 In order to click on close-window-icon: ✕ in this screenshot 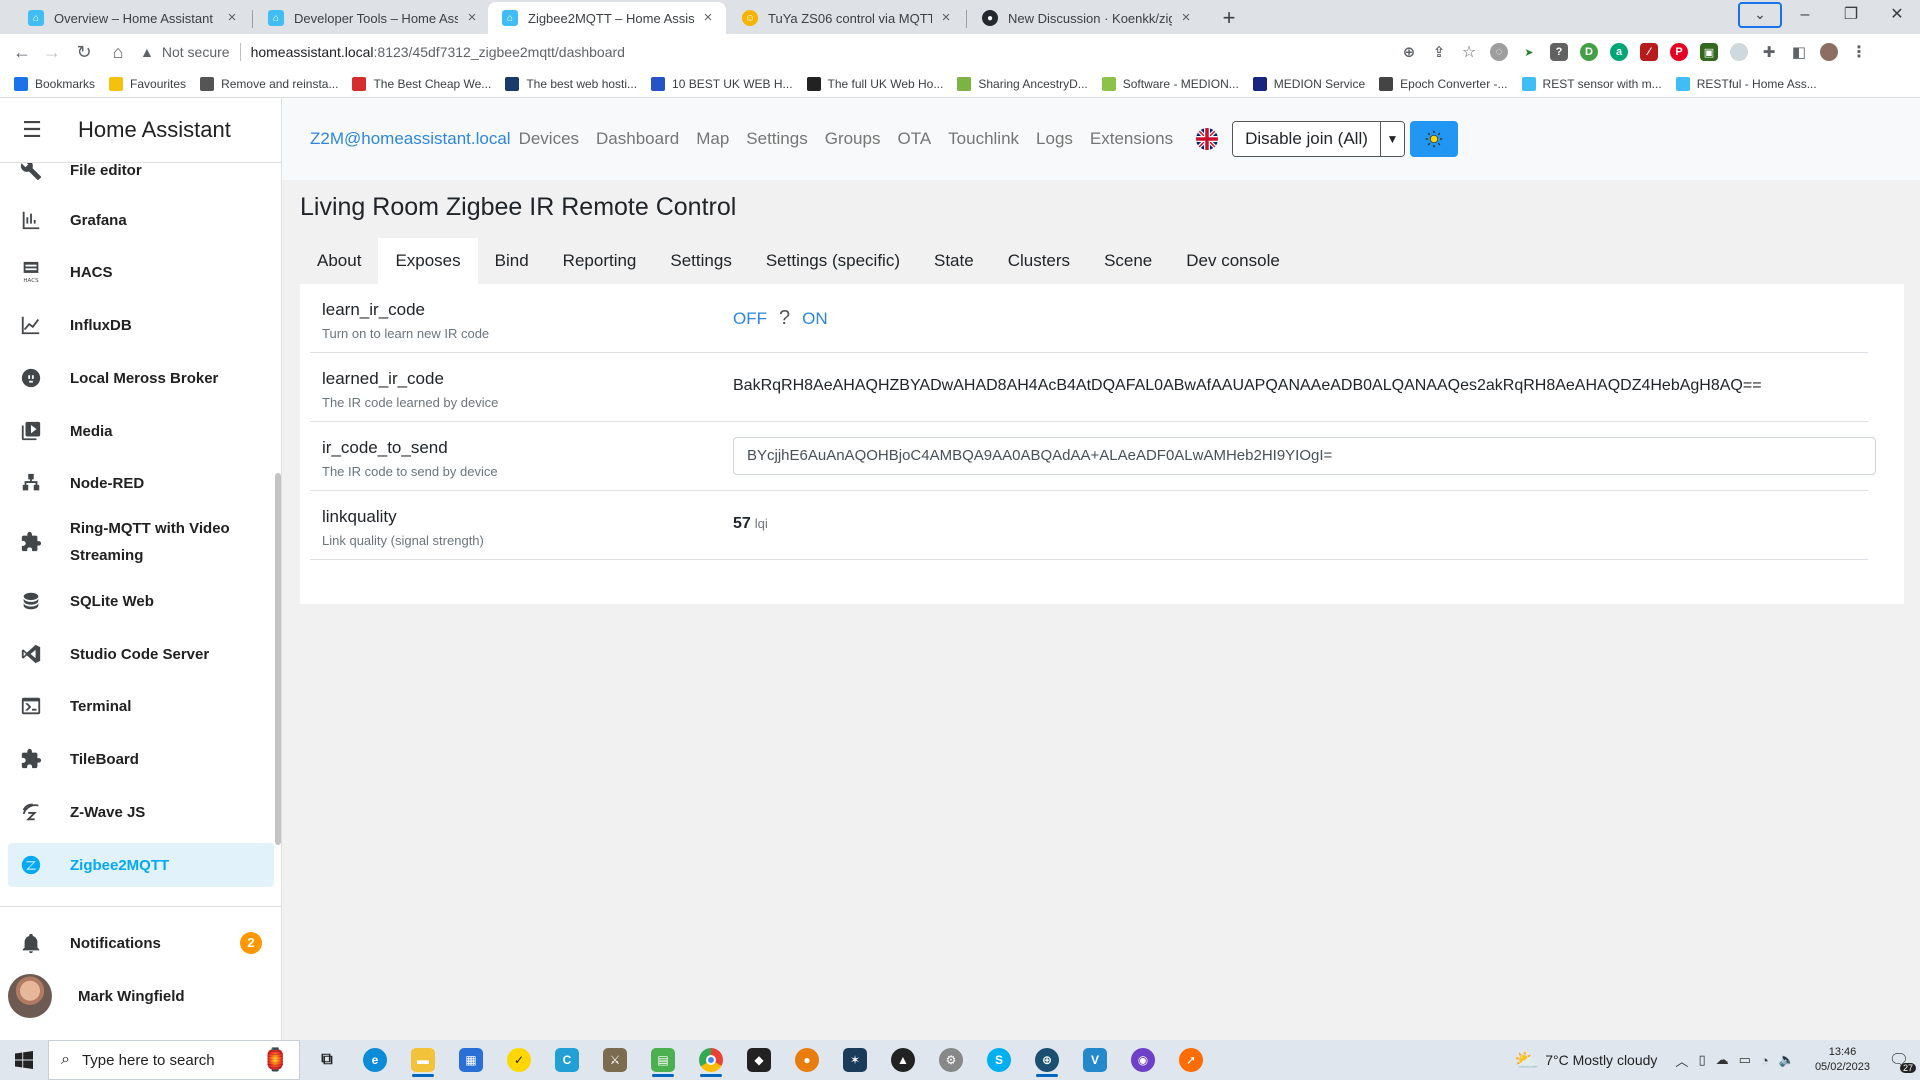, I will do `click(1897, 15)`.